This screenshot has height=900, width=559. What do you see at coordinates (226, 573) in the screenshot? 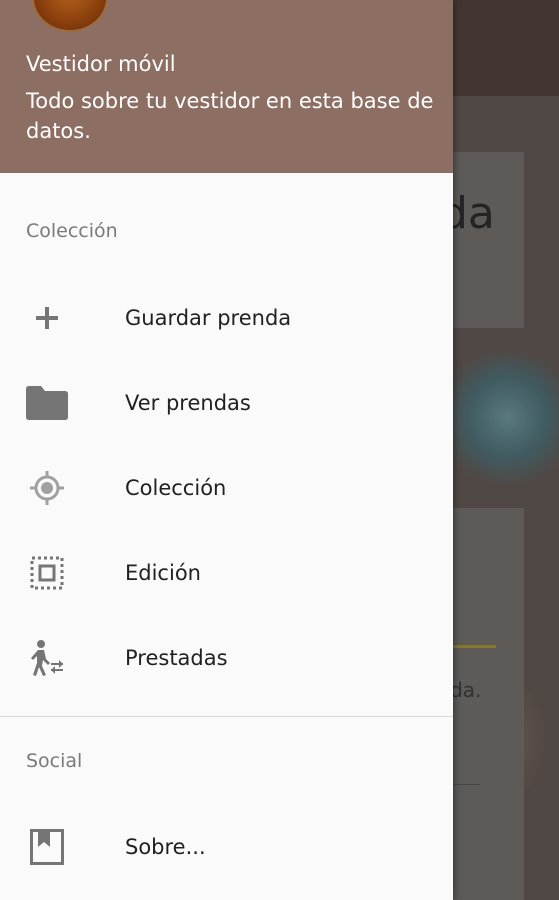
I see `menu-item-edicion: Edición` at bounding box center [226, 573].